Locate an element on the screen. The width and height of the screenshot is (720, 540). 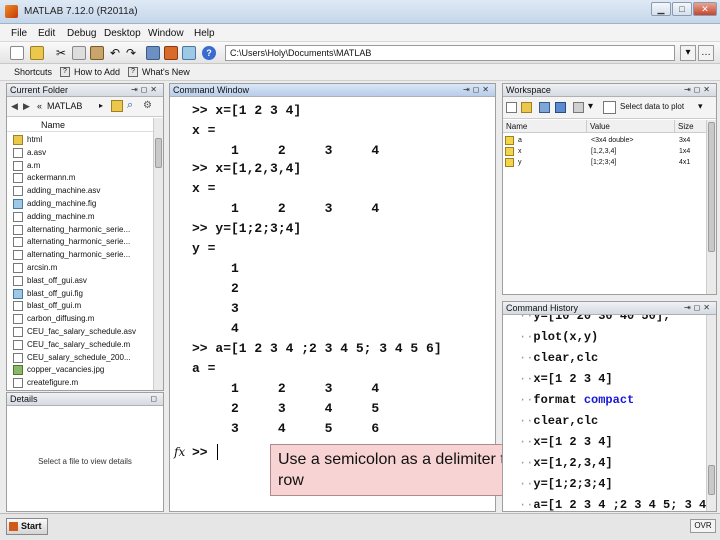
history-entry: ··plot(x,y) is located at coordinates (558, 337).